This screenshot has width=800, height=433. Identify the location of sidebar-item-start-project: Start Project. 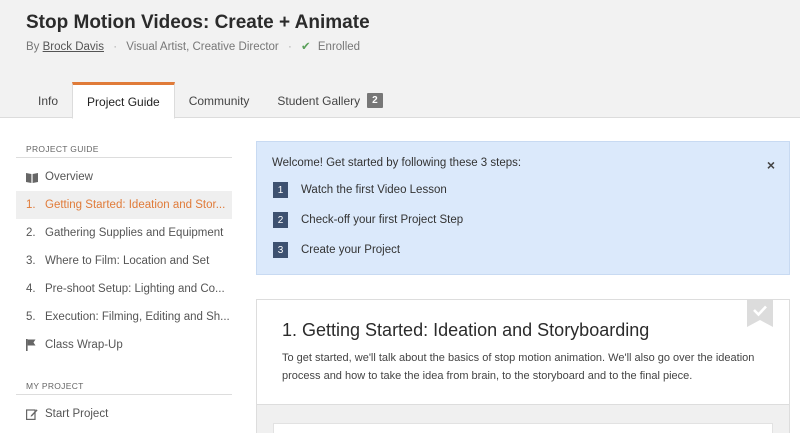
(124, 414).